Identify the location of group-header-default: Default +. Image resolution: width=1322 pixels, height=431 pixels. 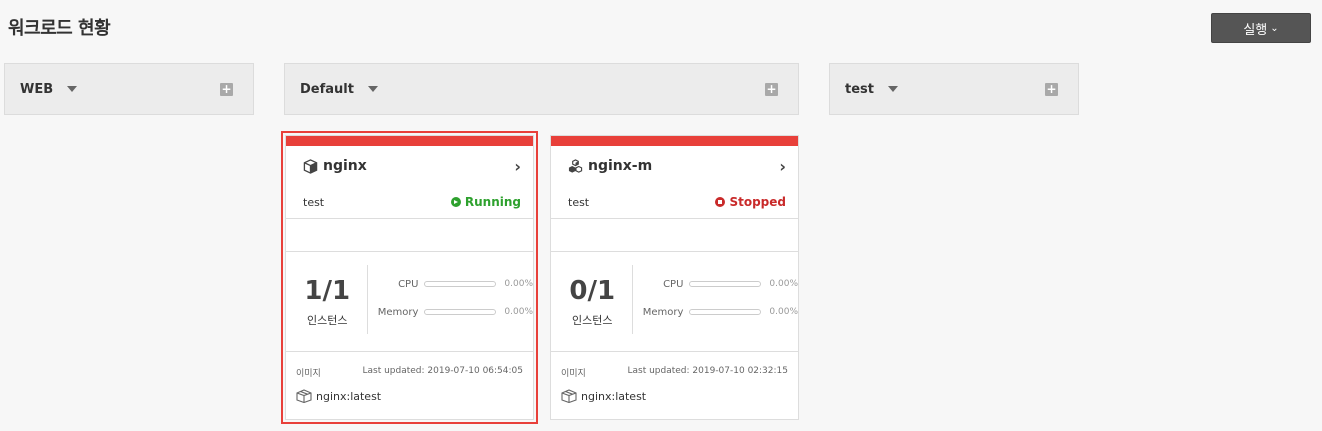
(541, 89).